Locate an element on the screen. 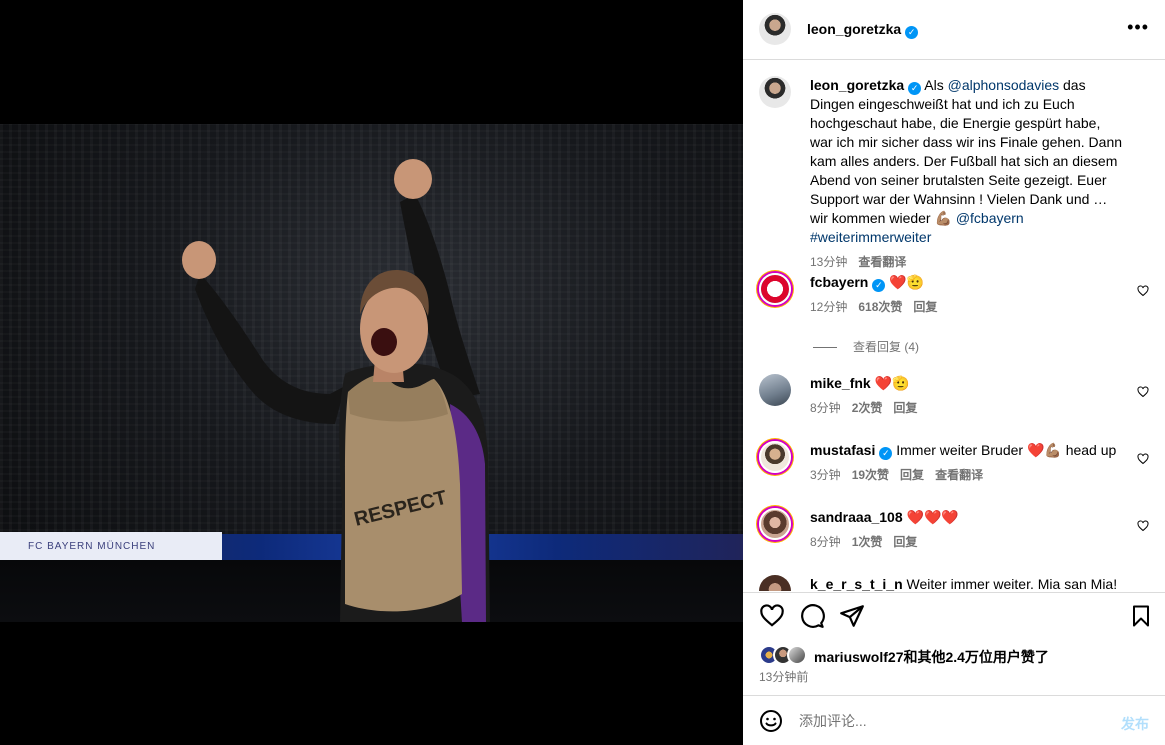 The height and width of the screenshot is (745, 1165). comment-likes: 2次赞 is located at coordinates (867, 408).